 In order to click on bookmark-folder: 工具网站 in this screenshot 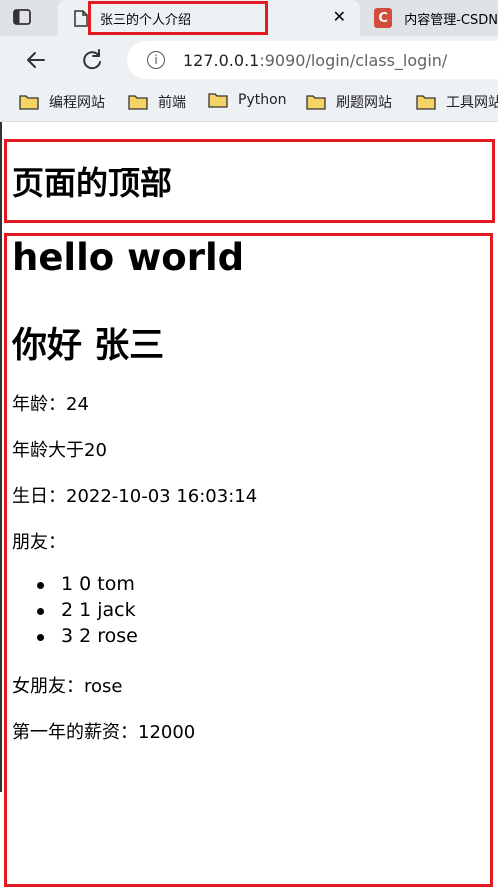, I will do `click(457, 102)`.